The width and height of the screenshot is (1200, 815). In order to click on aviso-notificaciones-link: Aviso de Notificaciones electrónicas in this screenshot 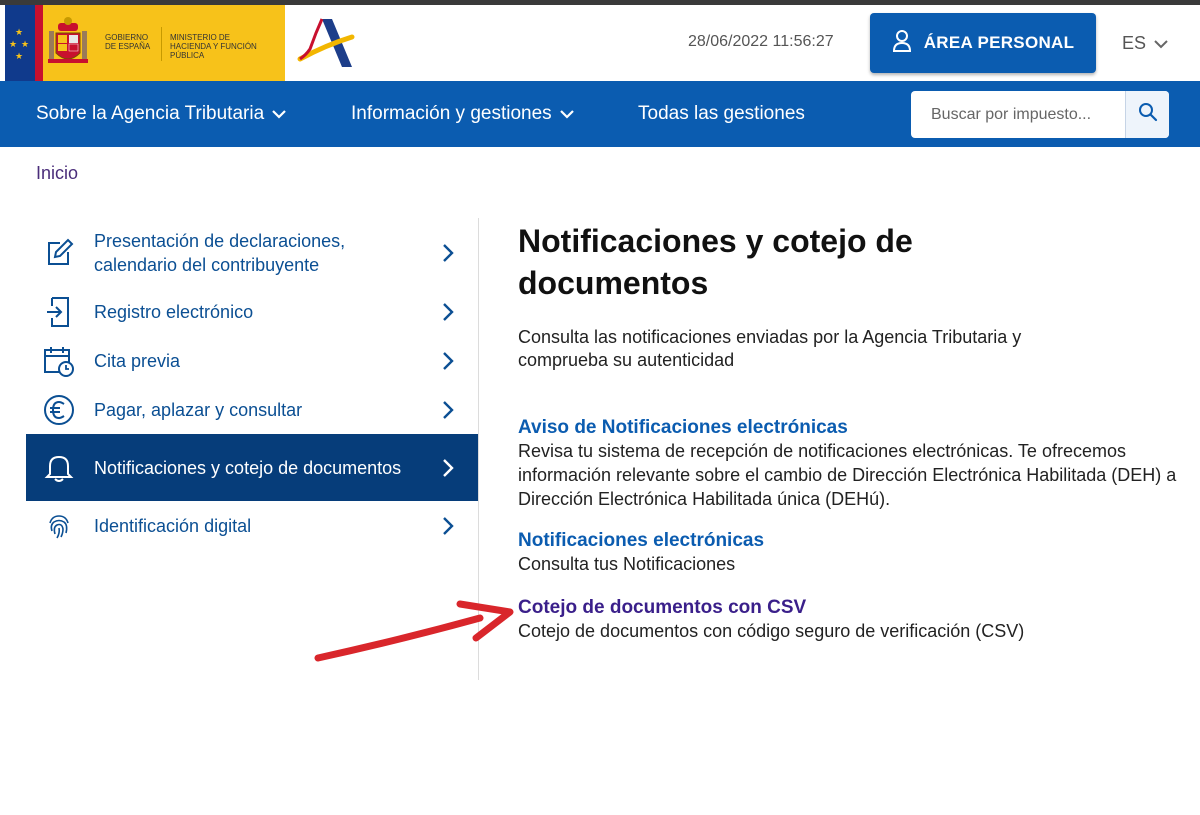, I will do `click(848, 427)`.